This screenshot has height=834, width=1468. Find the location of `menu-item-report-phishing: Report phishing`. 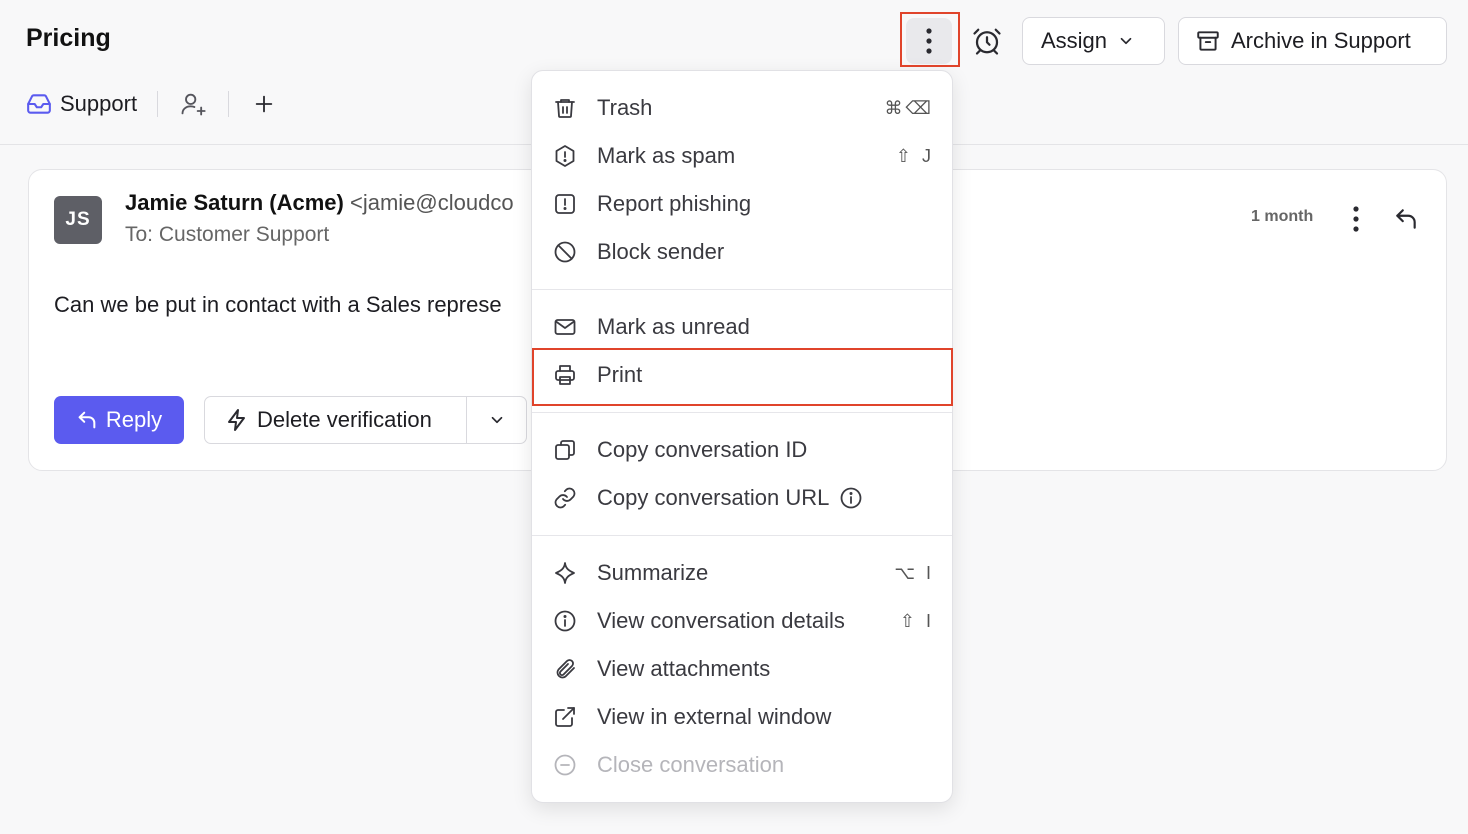

menu-item-report-phishing: Report phishing is located at coordinates (742, 204).